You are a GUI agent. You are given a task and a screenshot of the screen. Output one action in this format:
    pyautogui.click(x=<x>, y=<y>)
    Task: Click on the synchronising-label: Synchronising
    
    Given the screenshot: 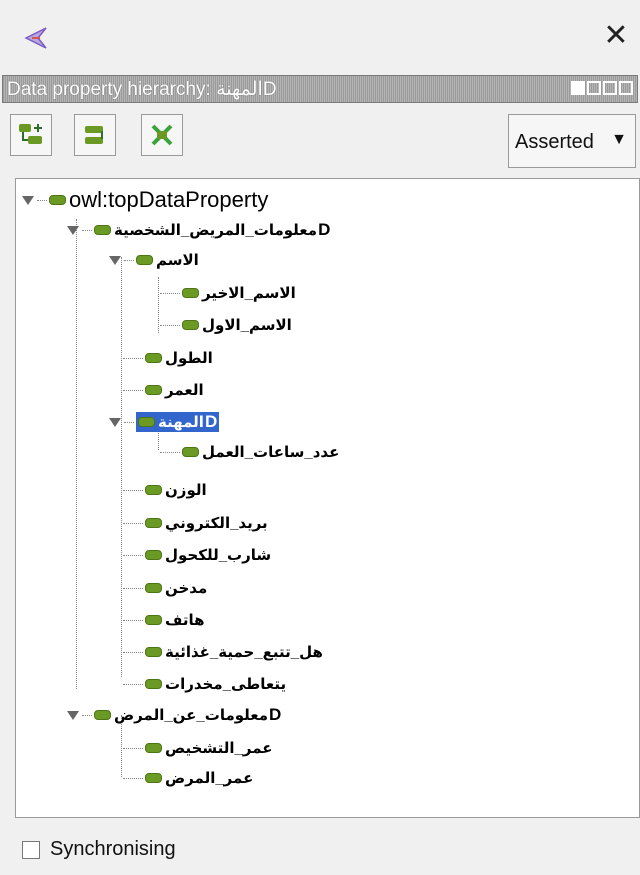 What is the action you would take?
    pyautogui.click(x=113, y=849)
    